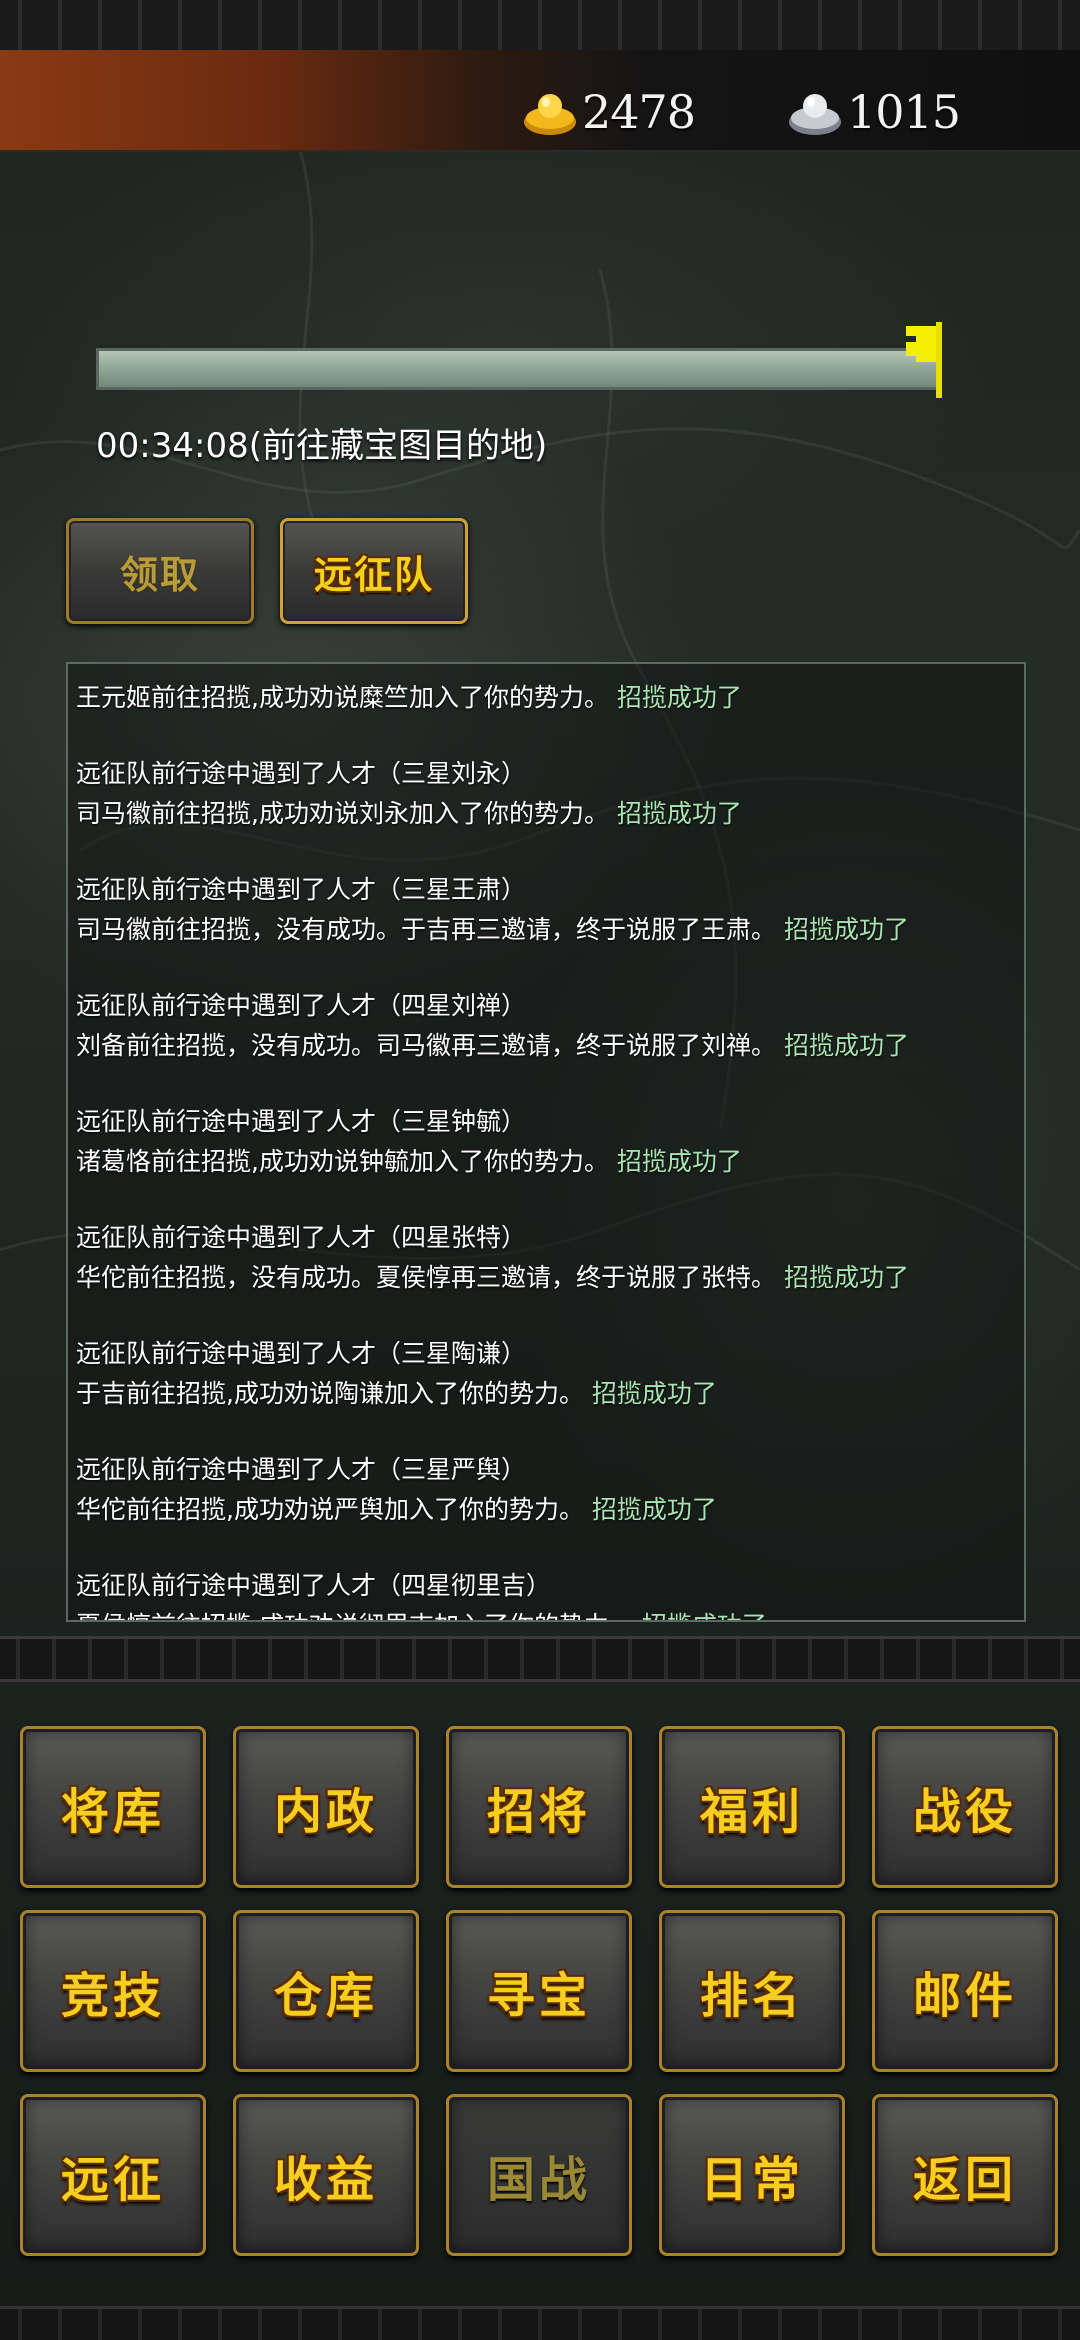  I want to click on menu-mail-button: 邮件, so click(965, 1991).